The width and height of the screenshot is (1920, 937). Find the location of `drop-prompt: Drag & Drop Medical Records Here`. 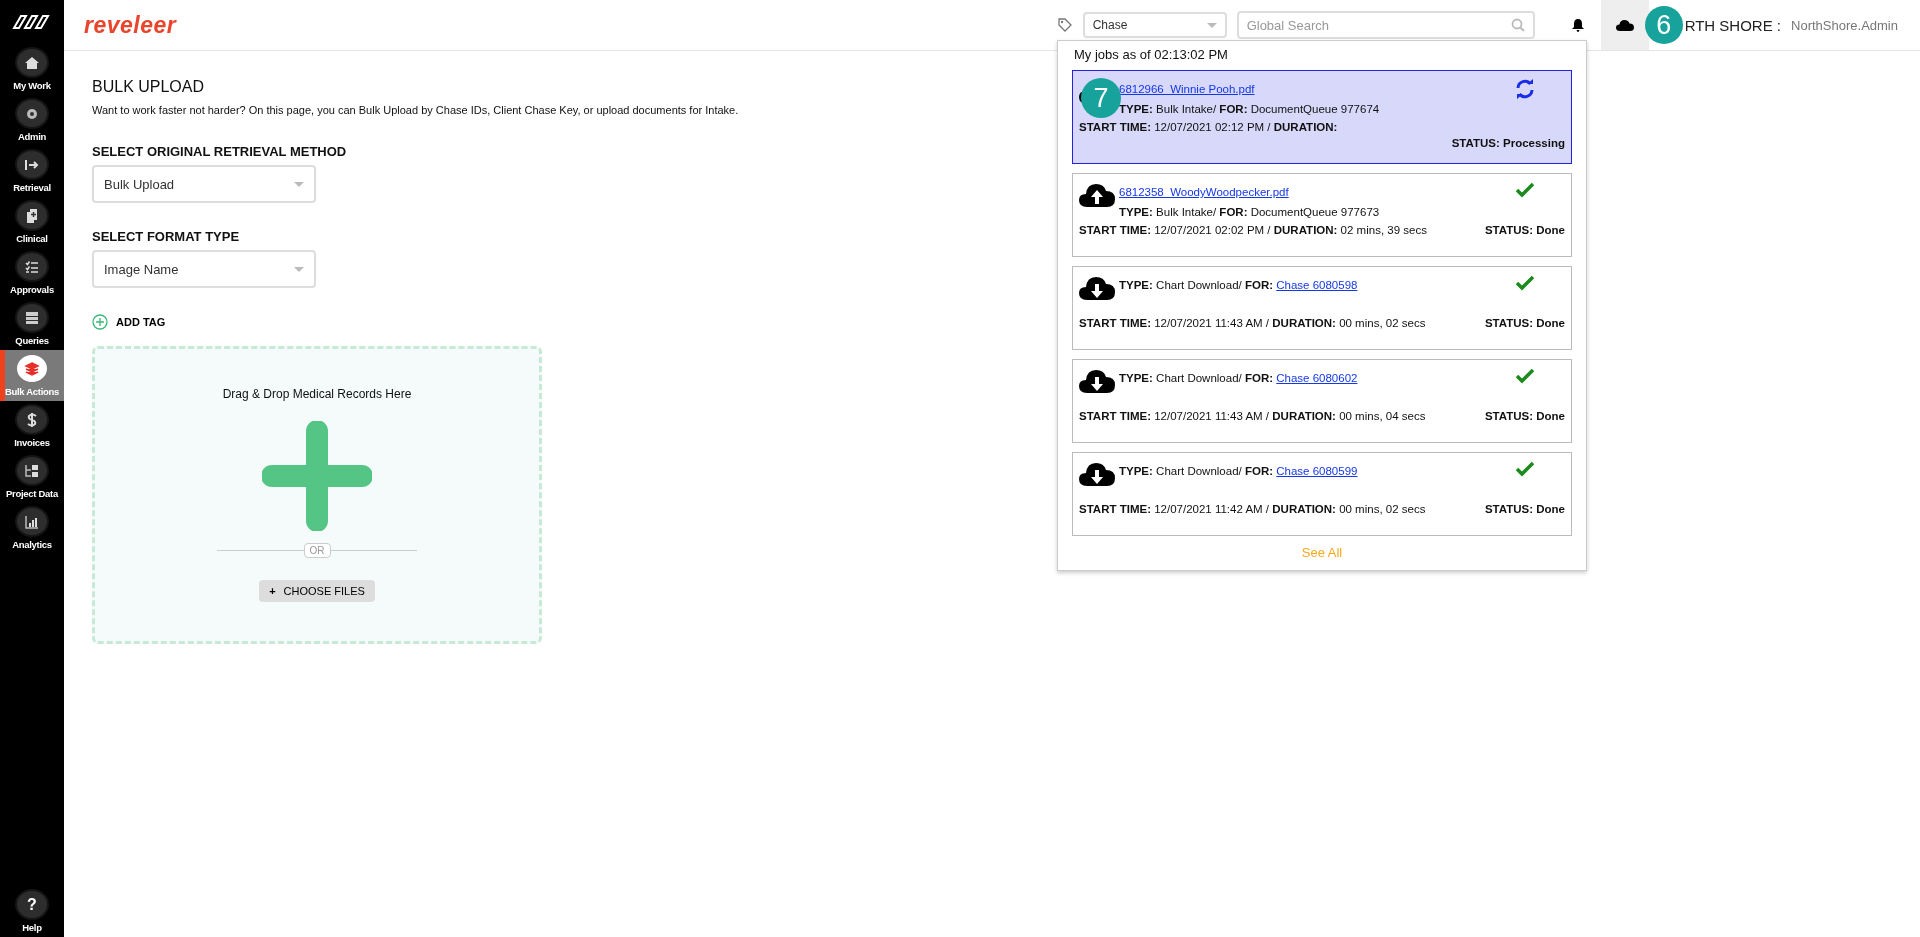

drop-prompt: Drag & Drop Medical Records Here is located at coordinates (317, 394).